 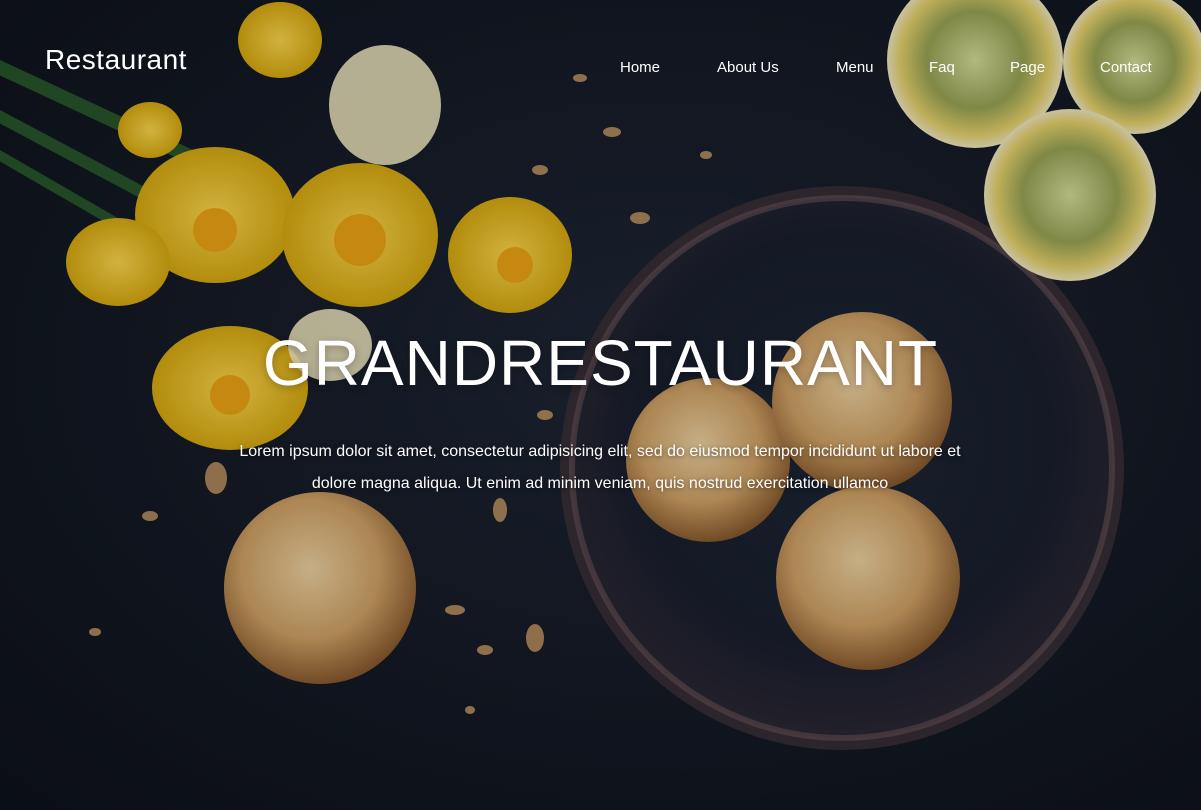 I want to click on hero-headline: GRANDRESTAURANT, so click(x=600, y=363).